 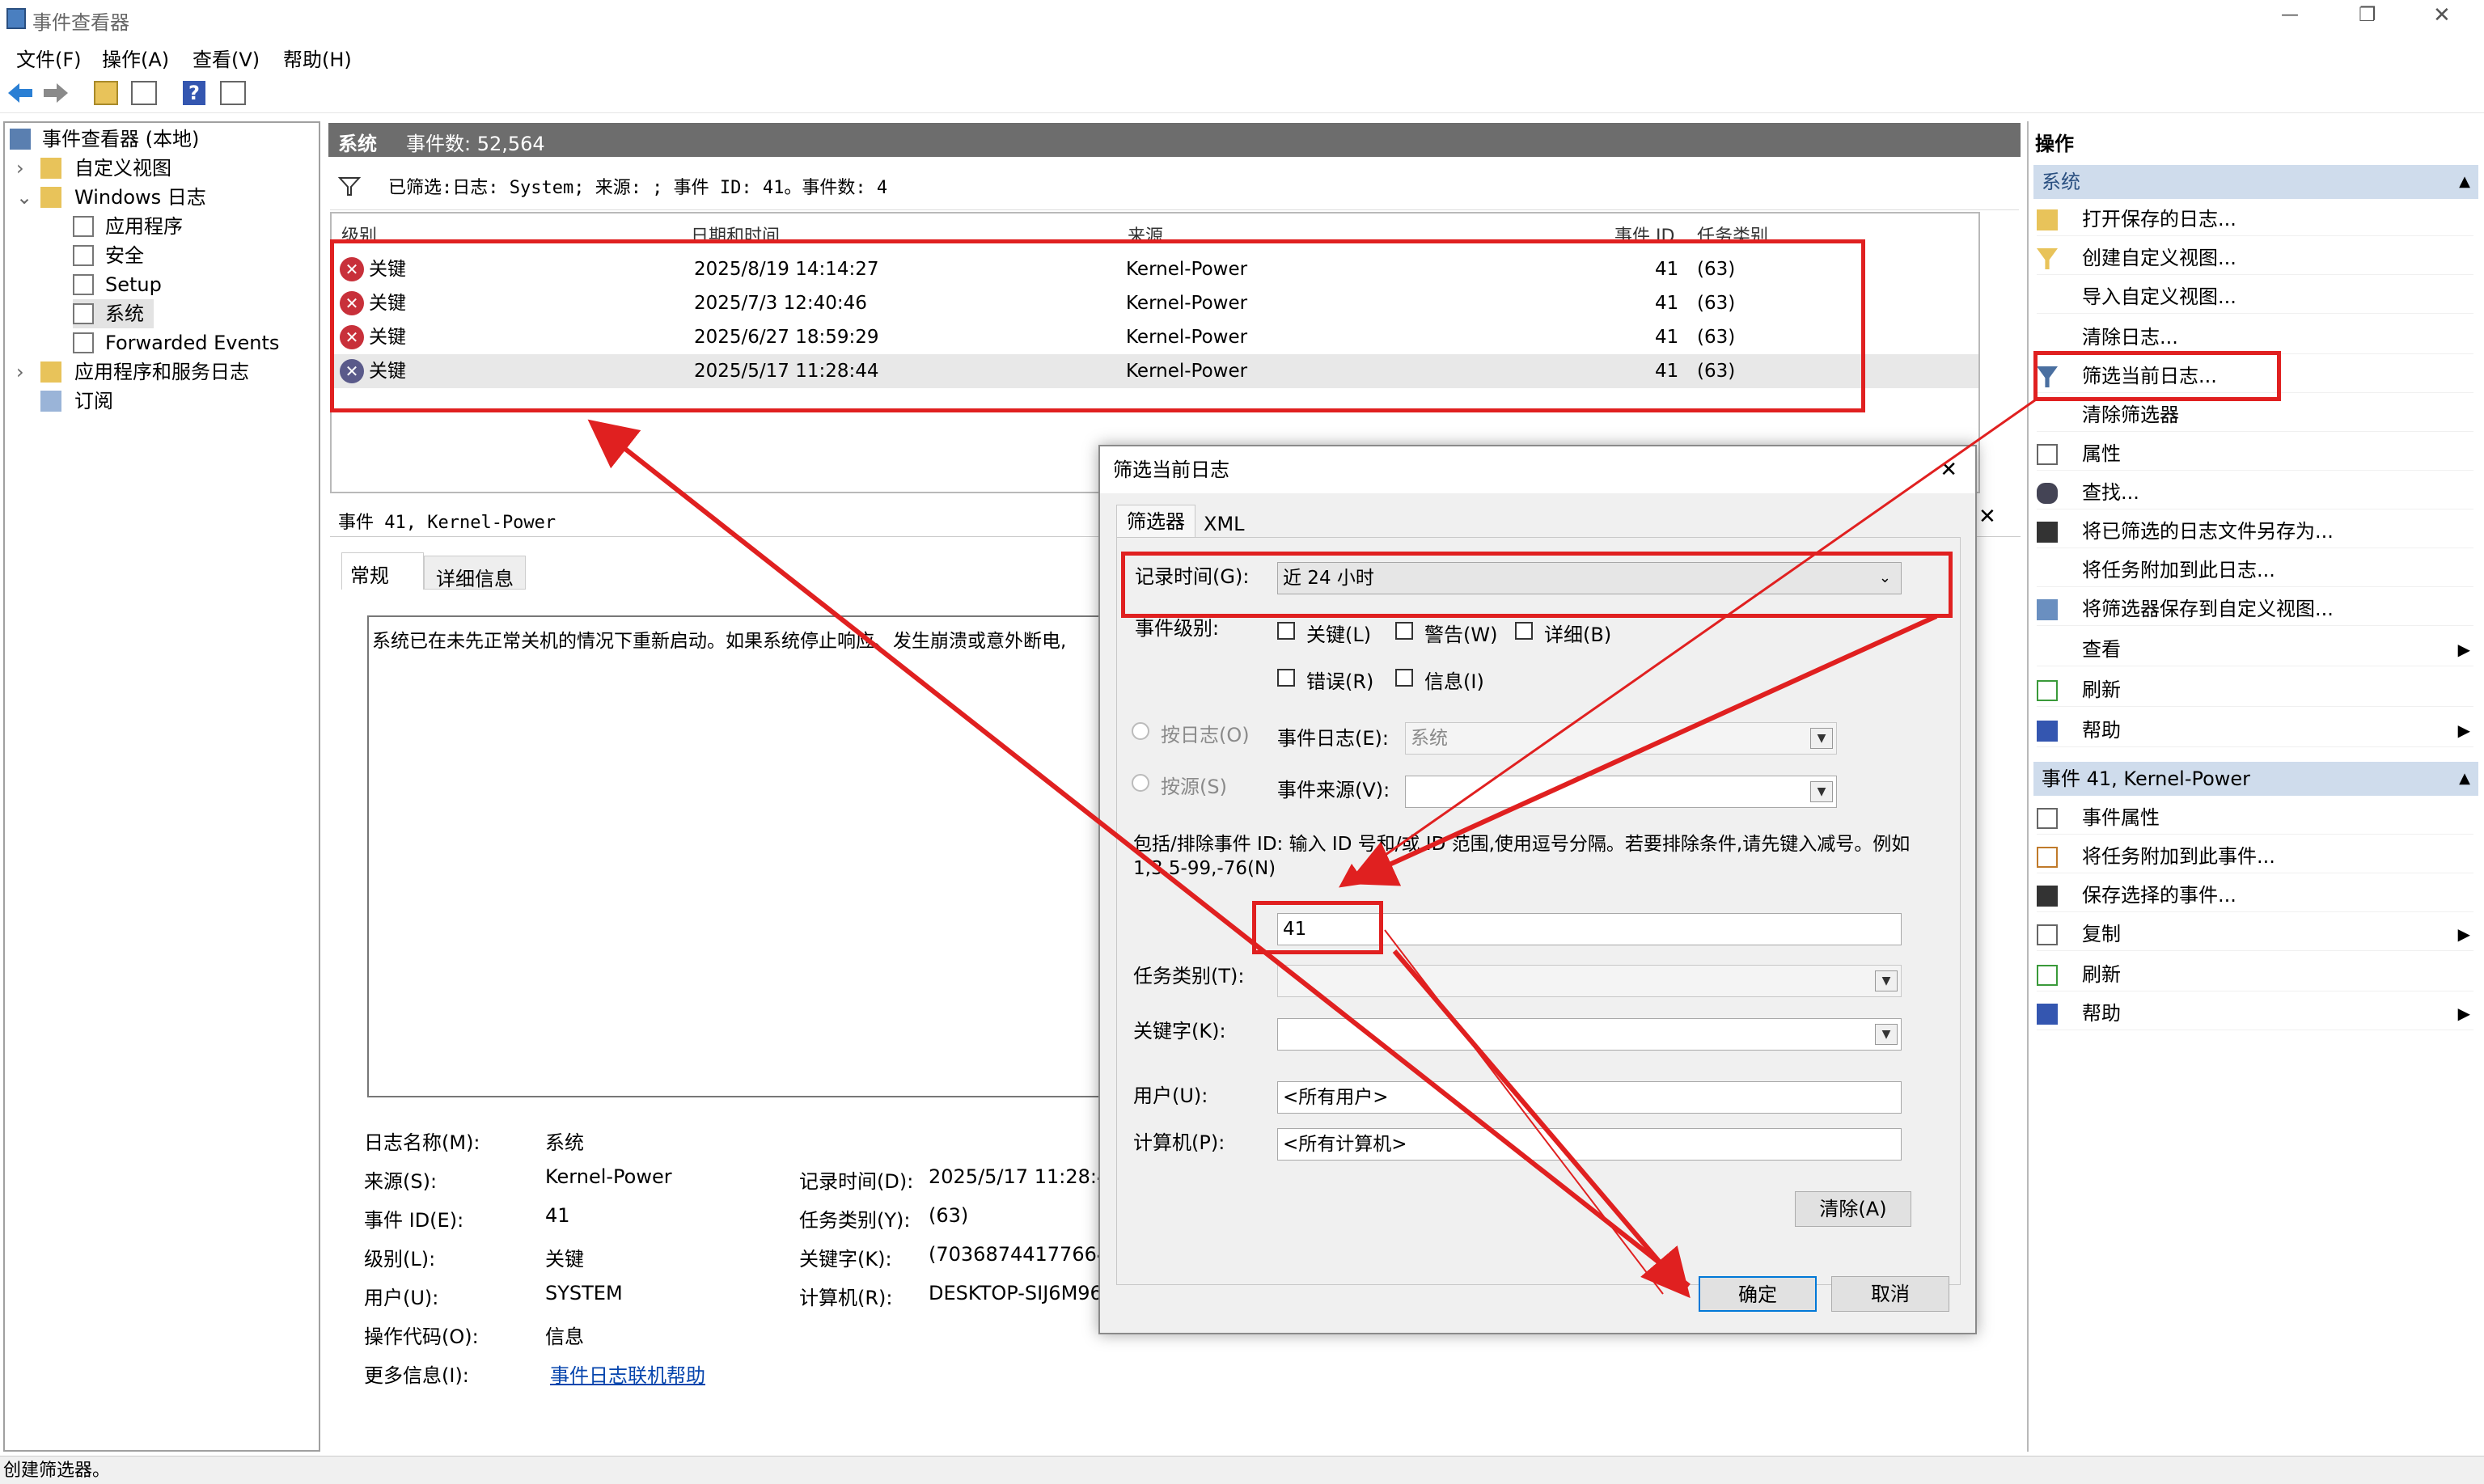 What do you see at coordinates (1589, 1034) in the screenshot?
I see `keywords-dropdown: ▼` at bounding box center [1589, 1034].